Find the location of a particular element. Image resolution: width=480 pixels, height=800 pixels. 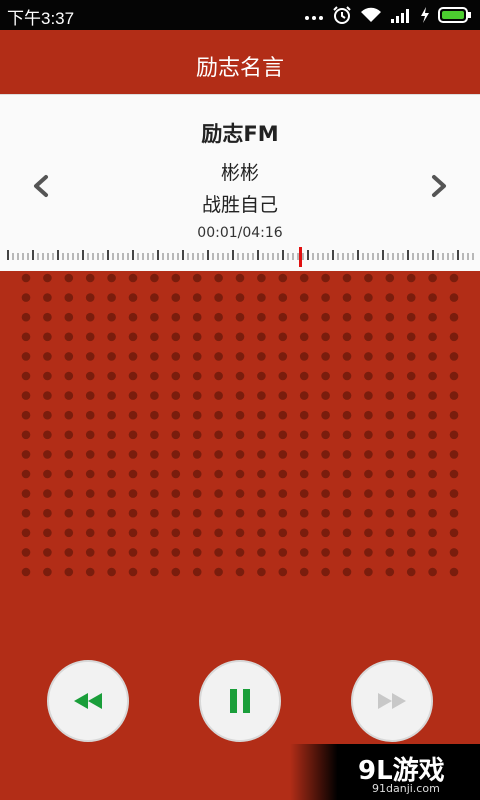

playback-controls is located at coordinates (240, 702).